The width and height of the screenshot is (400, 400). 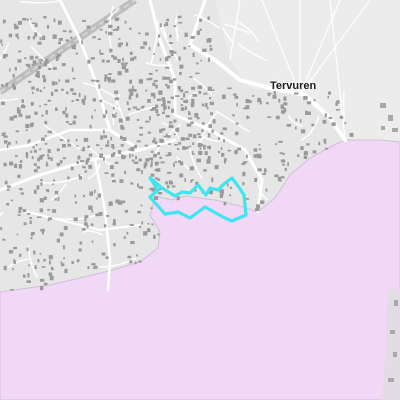 I want to click on place-label: Tervuren, so click(x=293, y=86).